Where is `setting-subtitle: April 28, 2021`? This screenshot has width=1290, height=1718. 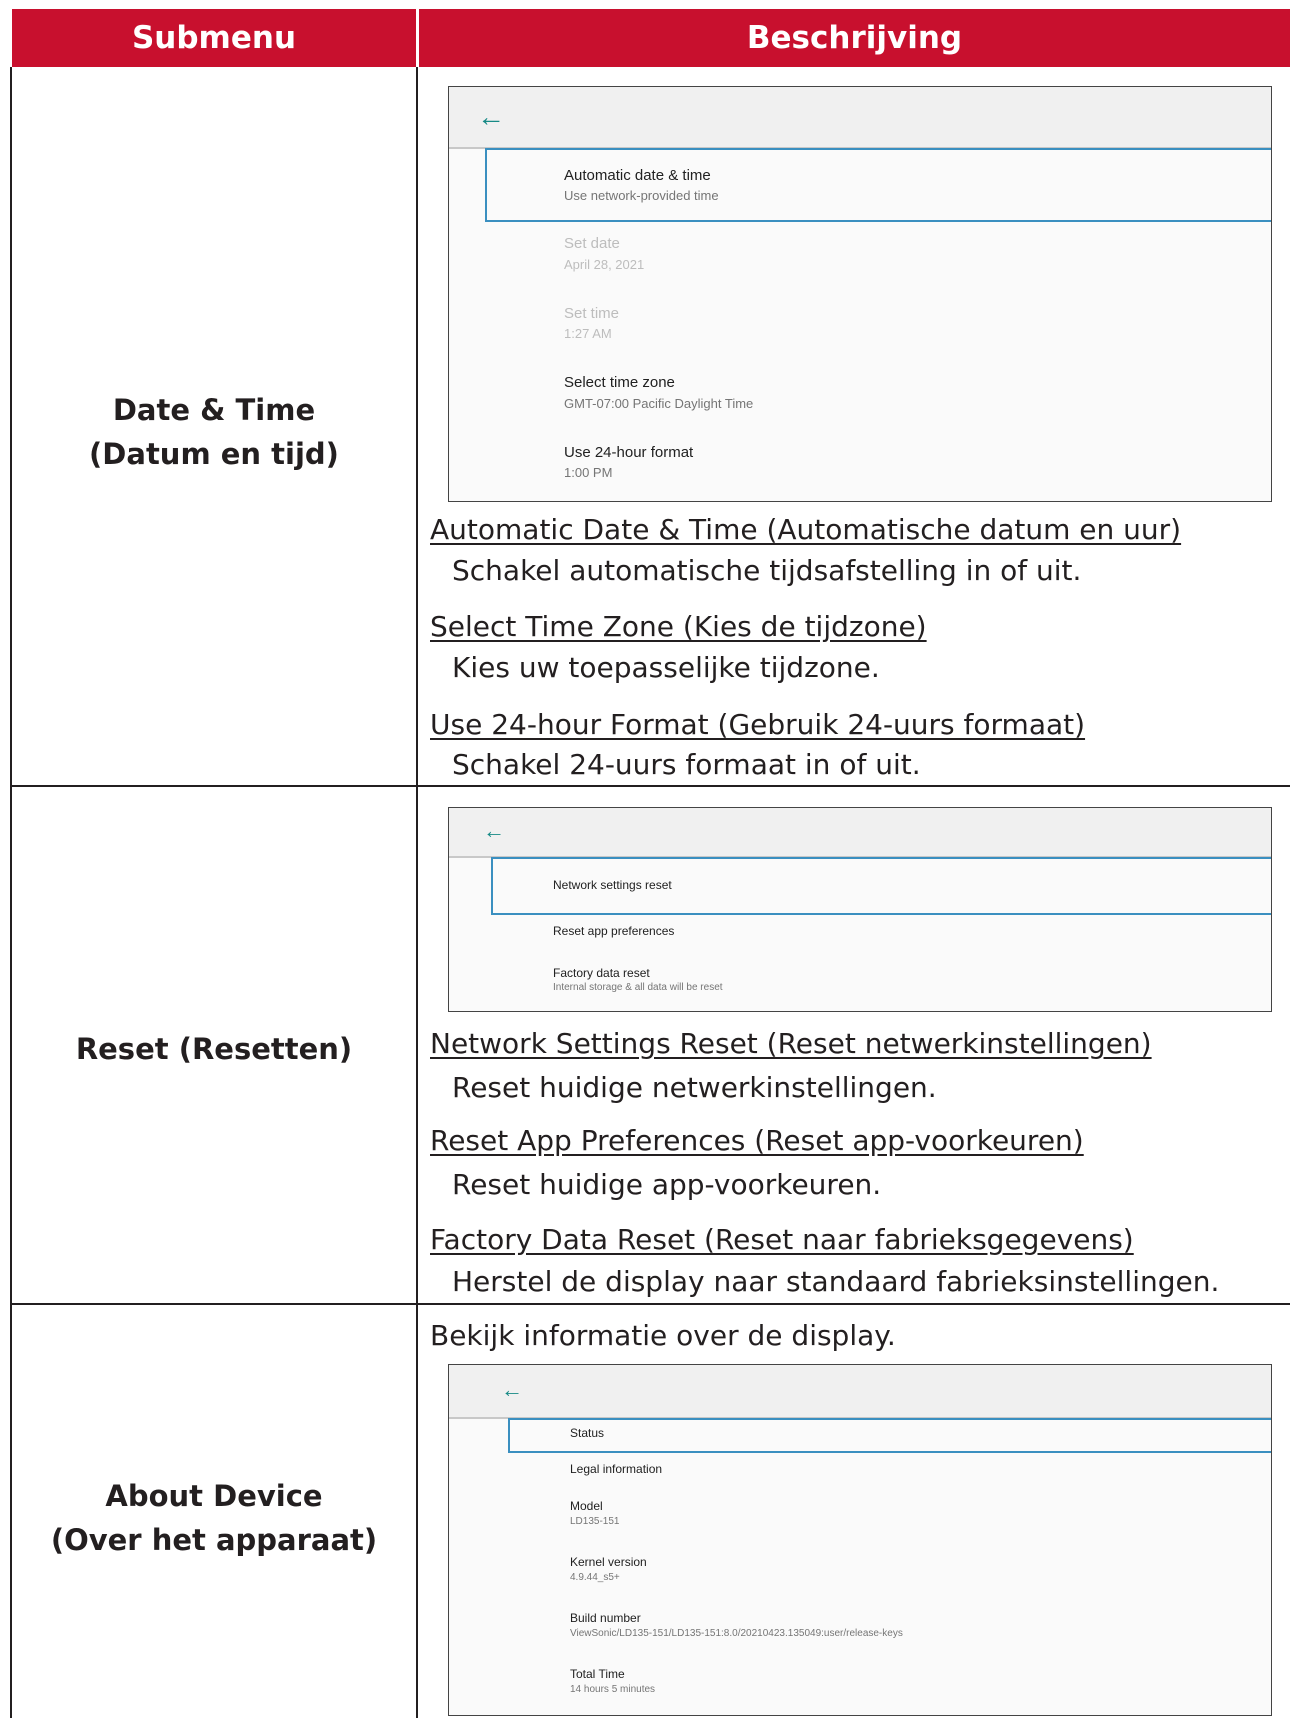 setting-subtitle: April 28, 2021 is located at coordinates (604, 264).